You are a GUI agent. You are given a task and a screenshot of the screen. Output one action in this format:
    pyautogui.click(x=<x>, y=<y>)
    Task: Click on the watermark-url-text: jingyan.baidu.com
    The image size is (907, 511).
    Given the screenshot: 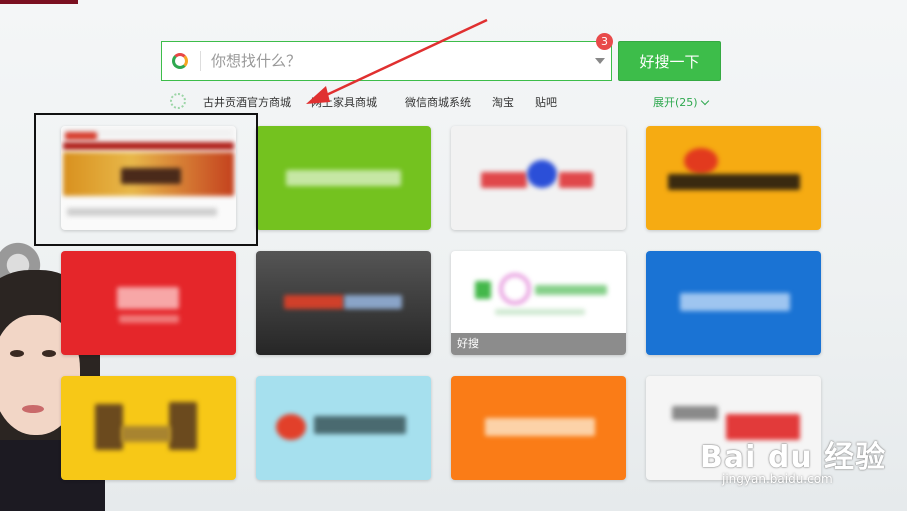 What is the action you would take?
    pyautogui.click(x=777, y=479)
    